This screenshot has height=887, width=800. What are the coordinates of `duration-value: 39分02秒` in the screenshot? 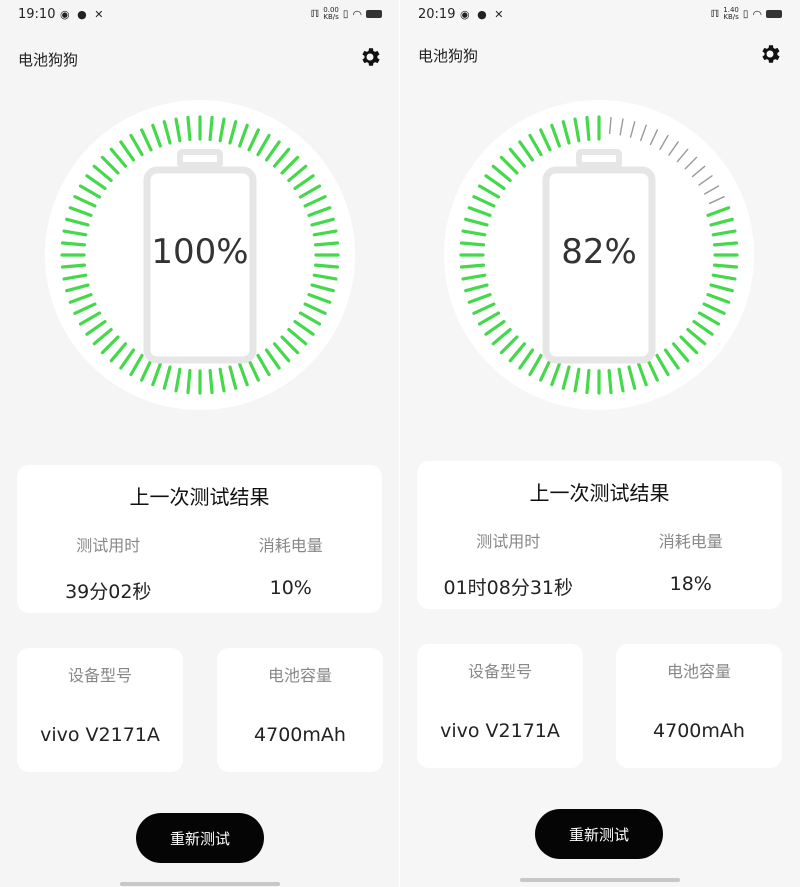 It's located at (108, 592).